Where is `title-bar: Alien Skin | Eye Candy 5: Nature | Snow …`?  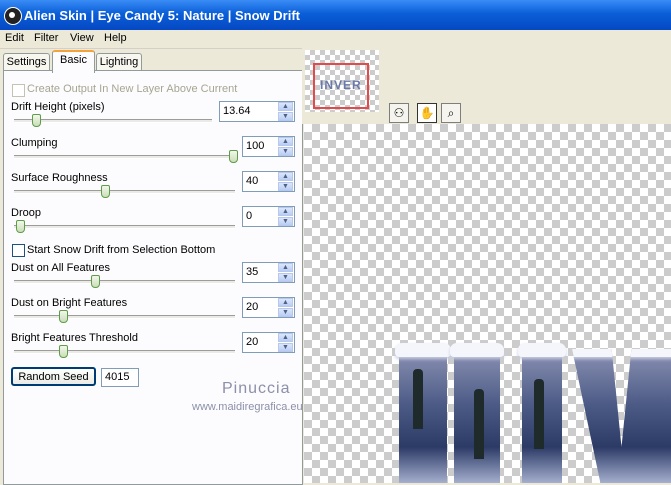
title-bar: Alien Skin | Eye Candy 5: Nature | Snow … is located at coordinates (335, 15).